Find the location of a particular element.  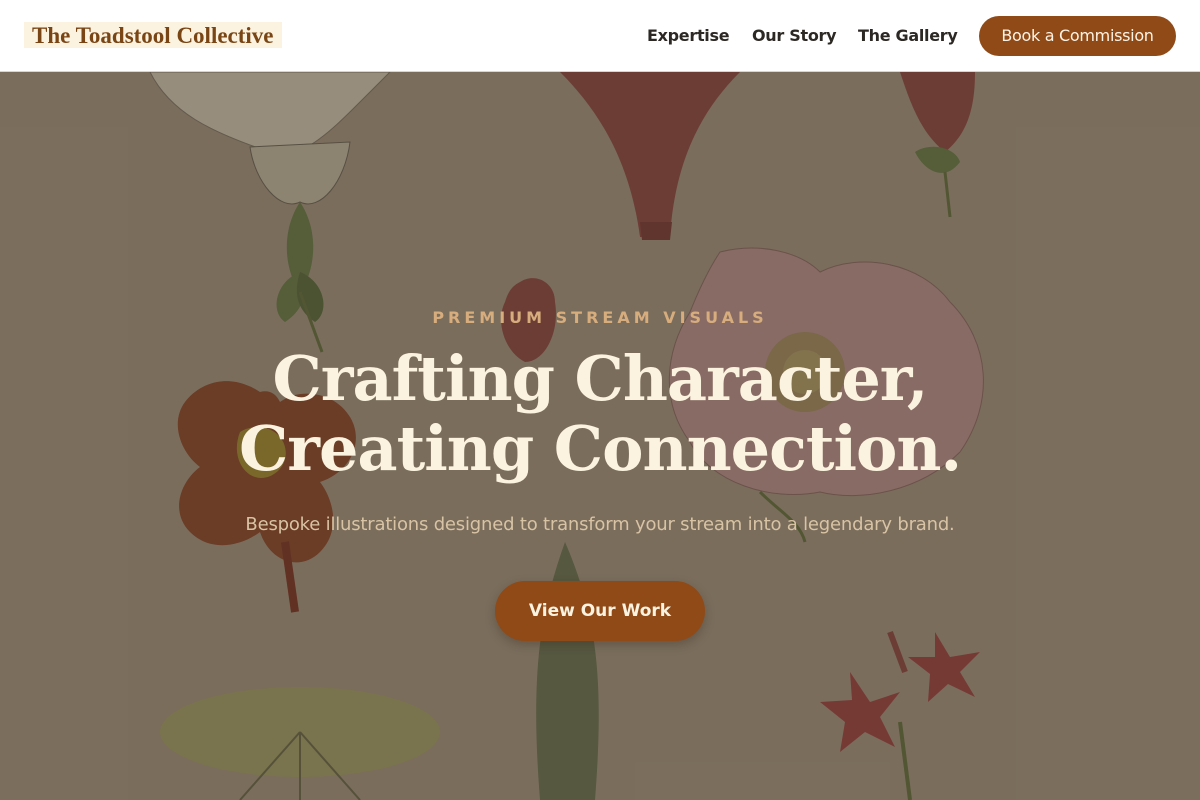

nav-link-our-story: Our Story is located at coordinates (794, 36).